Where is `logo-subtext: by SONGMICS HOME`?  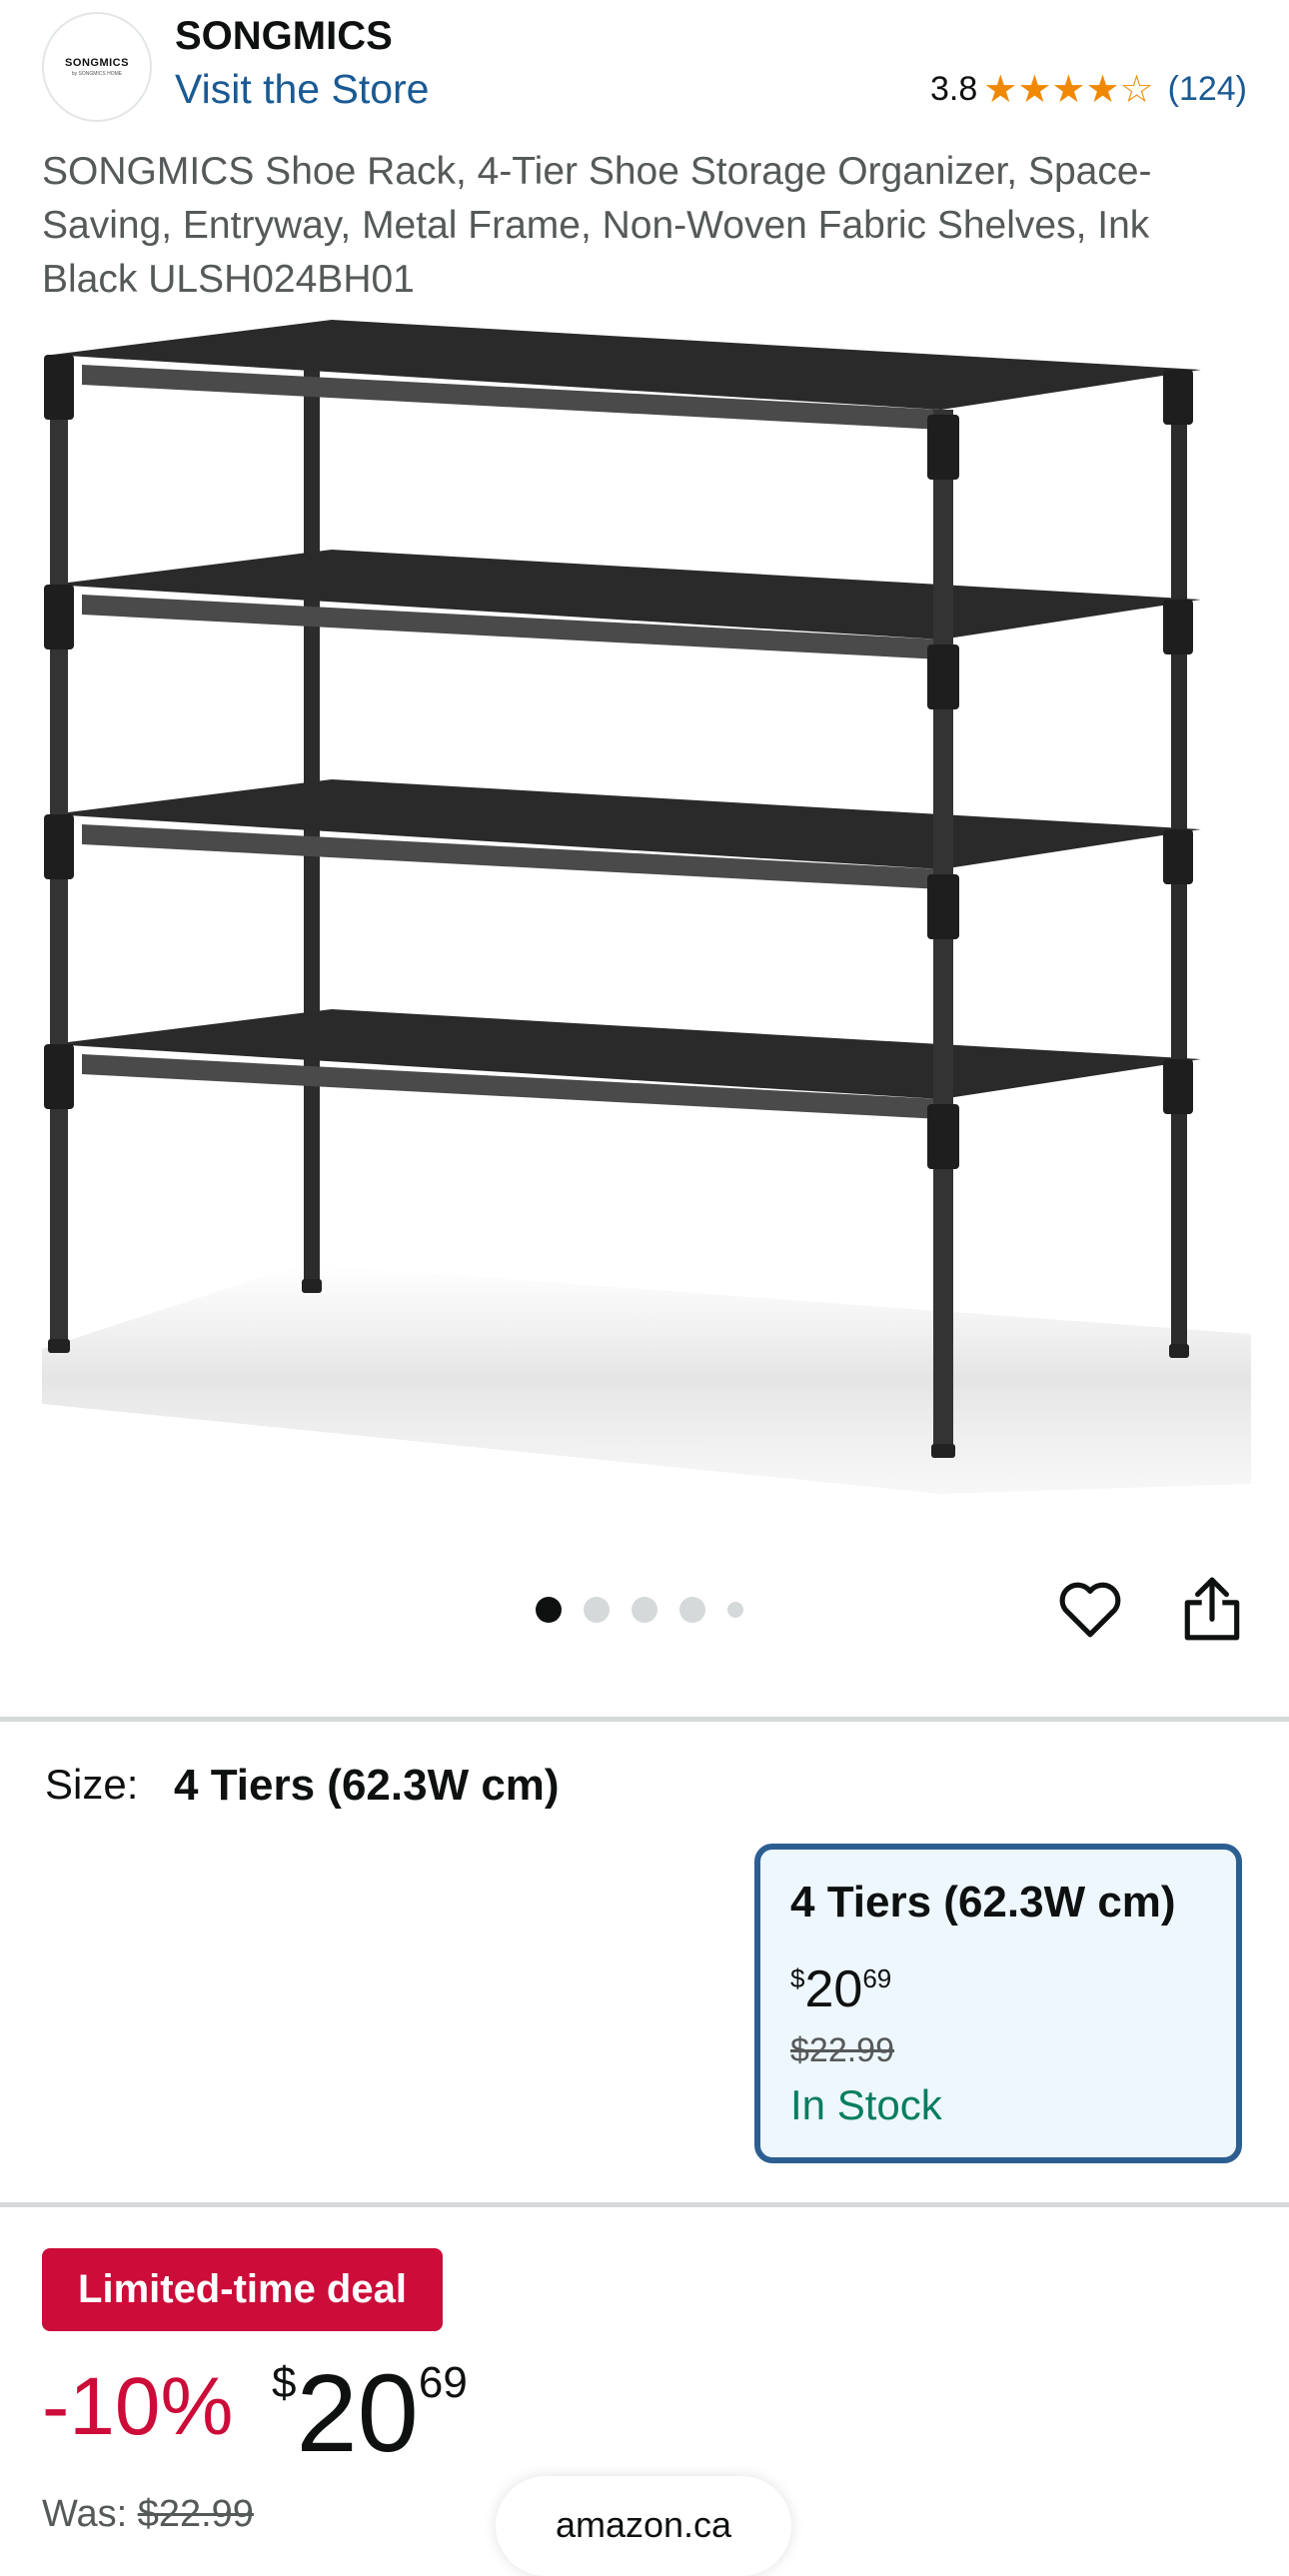 logo-subtext: by SONGMICS HOME is located at coordinates (97, 74).